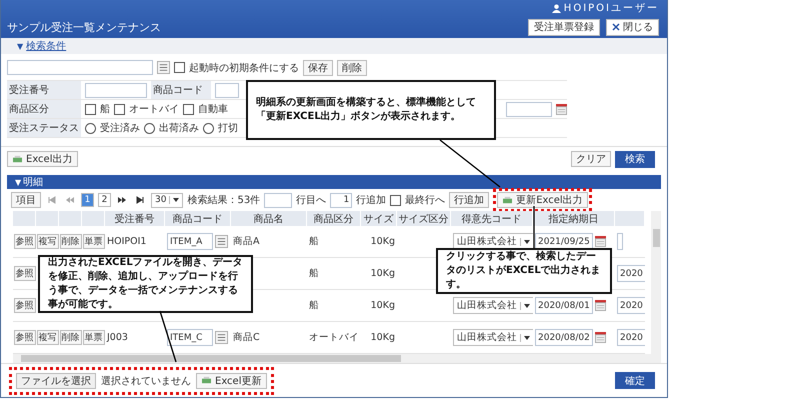  I want to click on columns-button: 項目, so click(26, 200).